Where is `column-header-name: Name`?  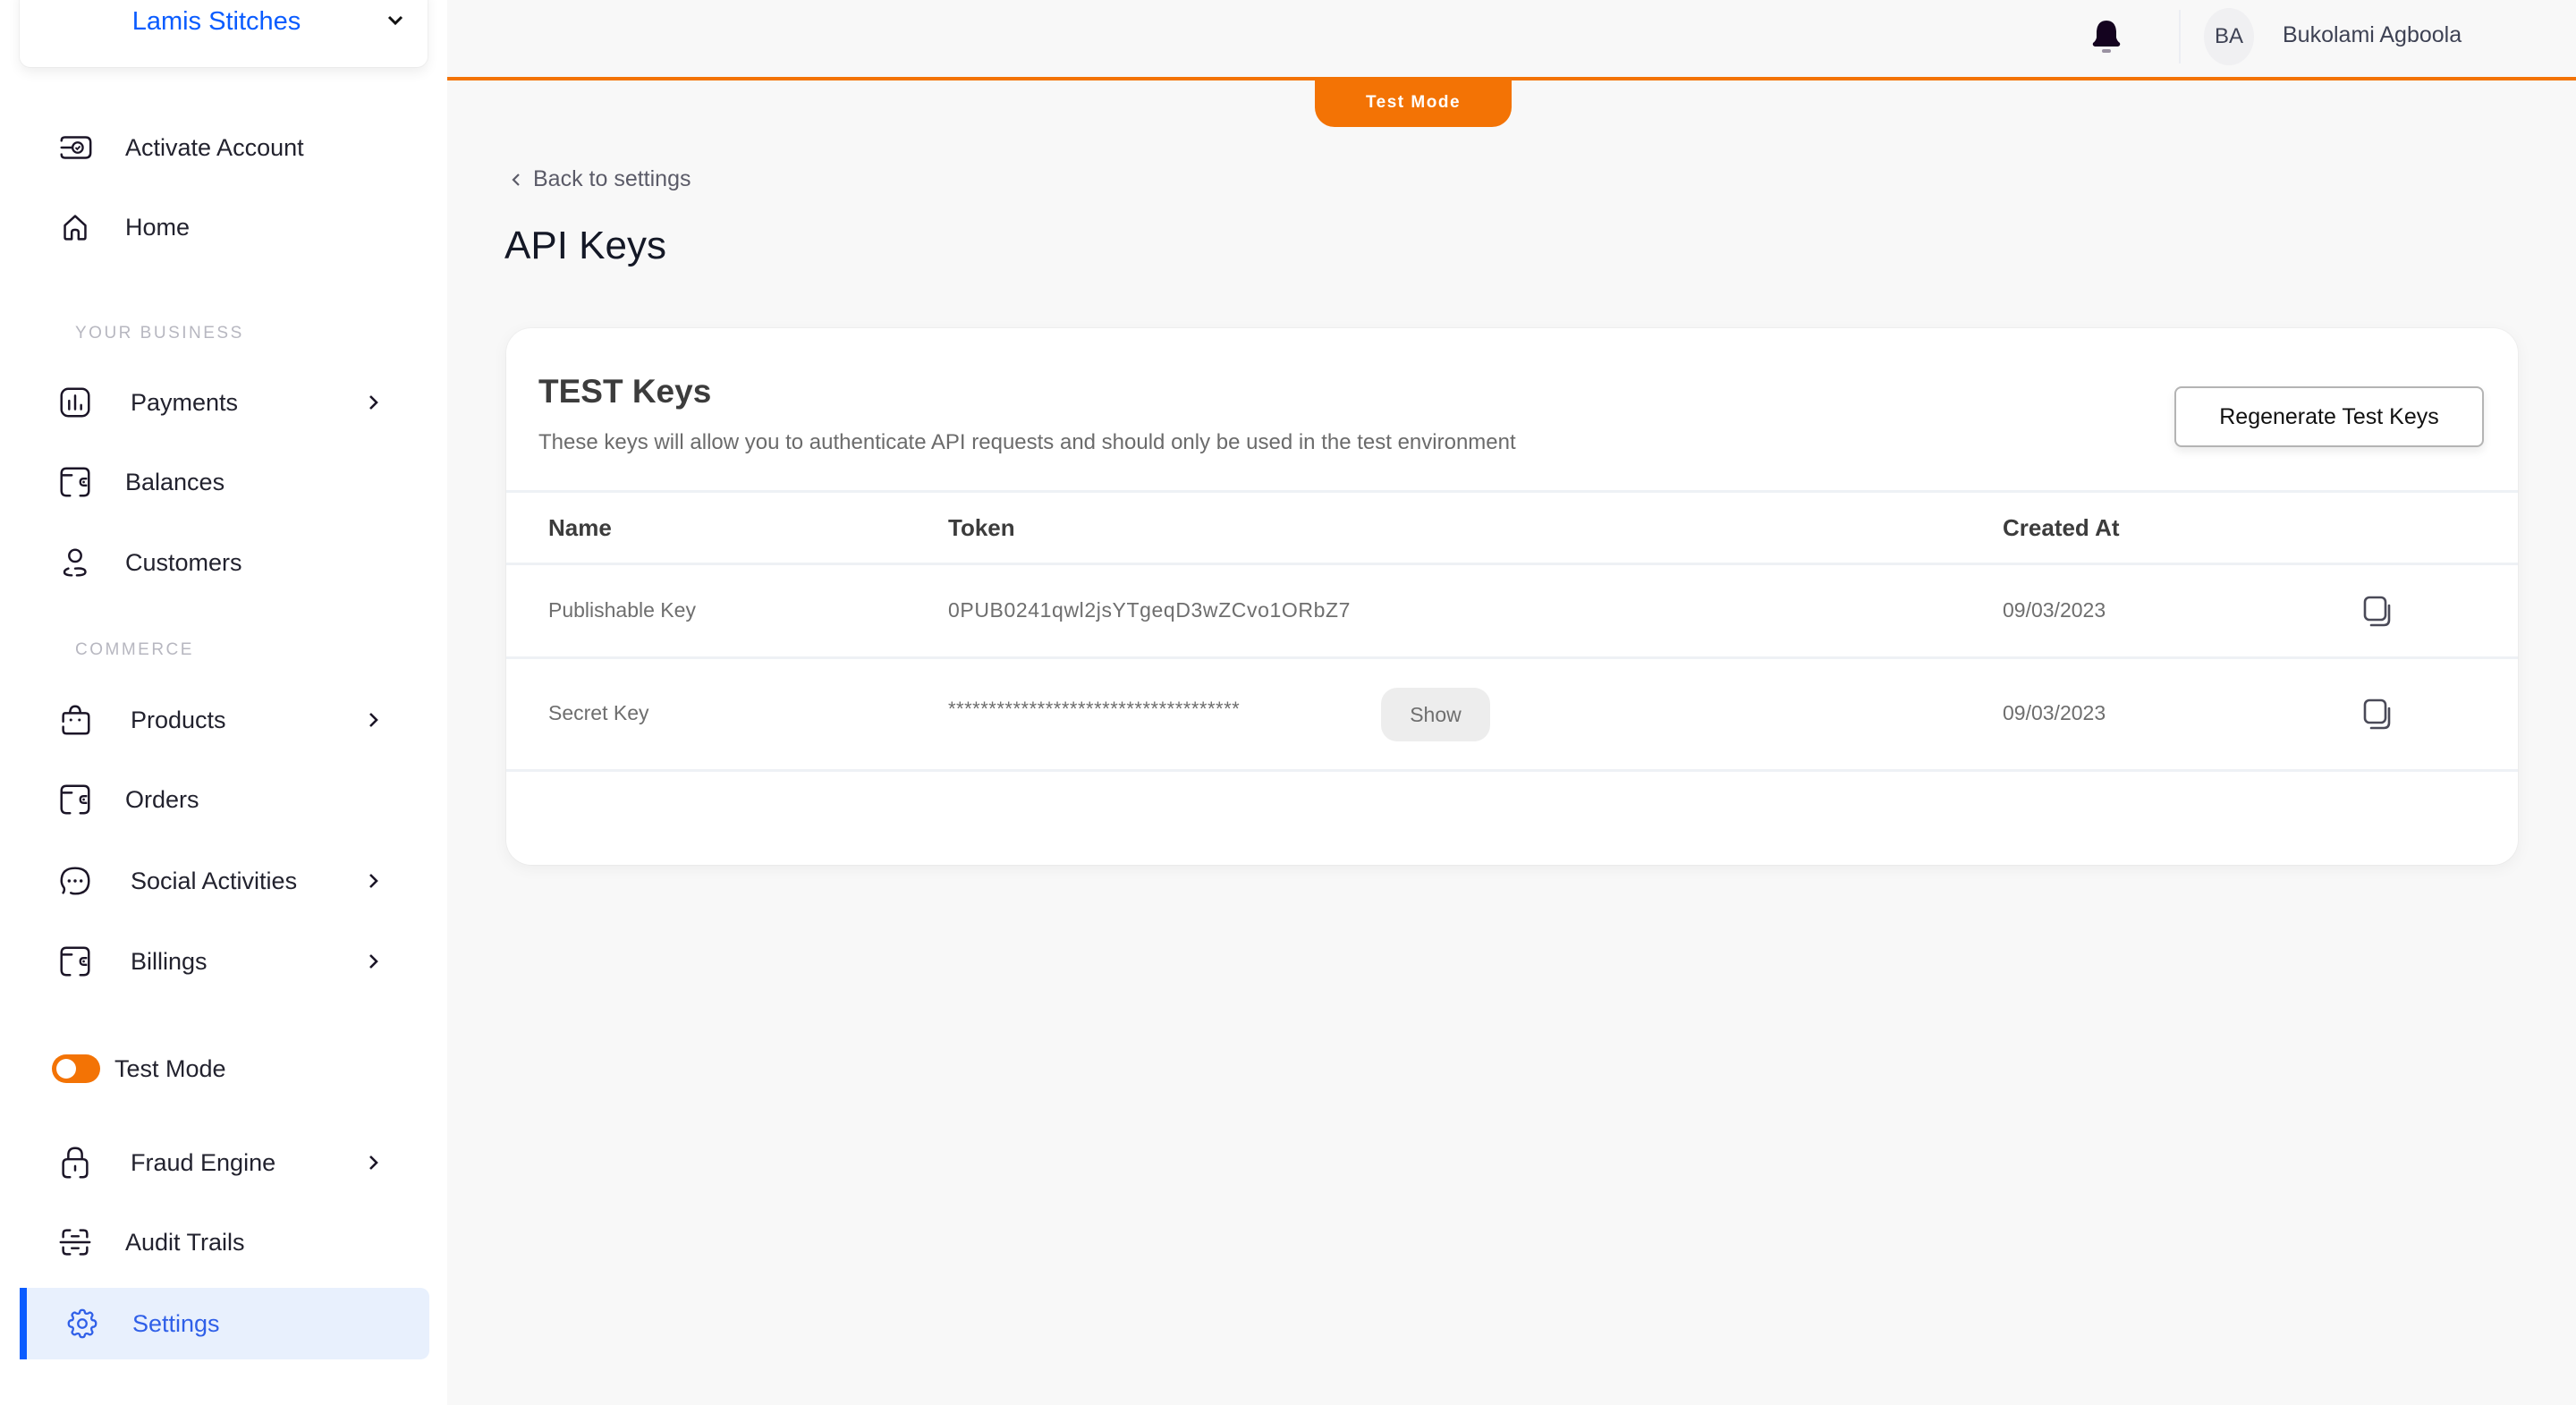
column-header-name: Name is located at coordinates (580, 528).